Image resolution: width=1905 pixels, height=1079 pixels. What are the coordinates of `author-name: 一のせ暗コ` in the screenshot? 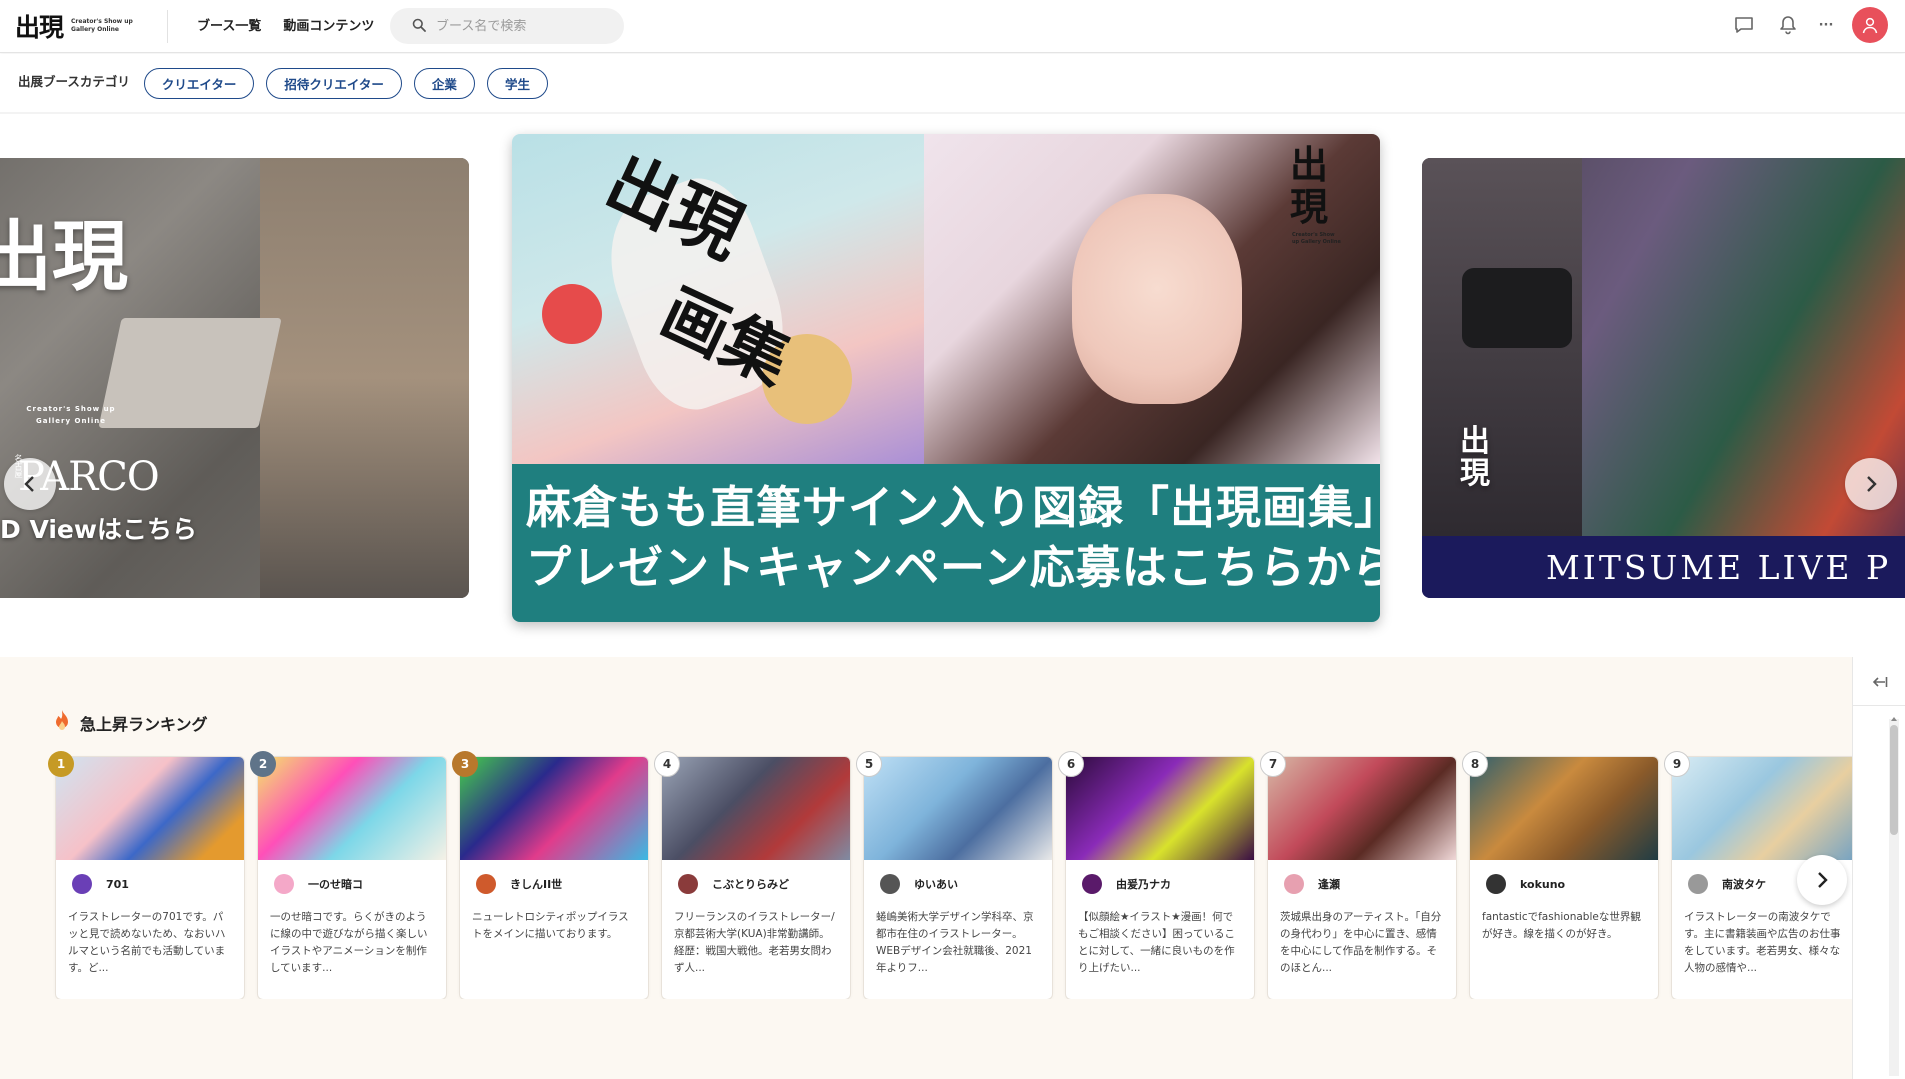 It's located at (335, 884).